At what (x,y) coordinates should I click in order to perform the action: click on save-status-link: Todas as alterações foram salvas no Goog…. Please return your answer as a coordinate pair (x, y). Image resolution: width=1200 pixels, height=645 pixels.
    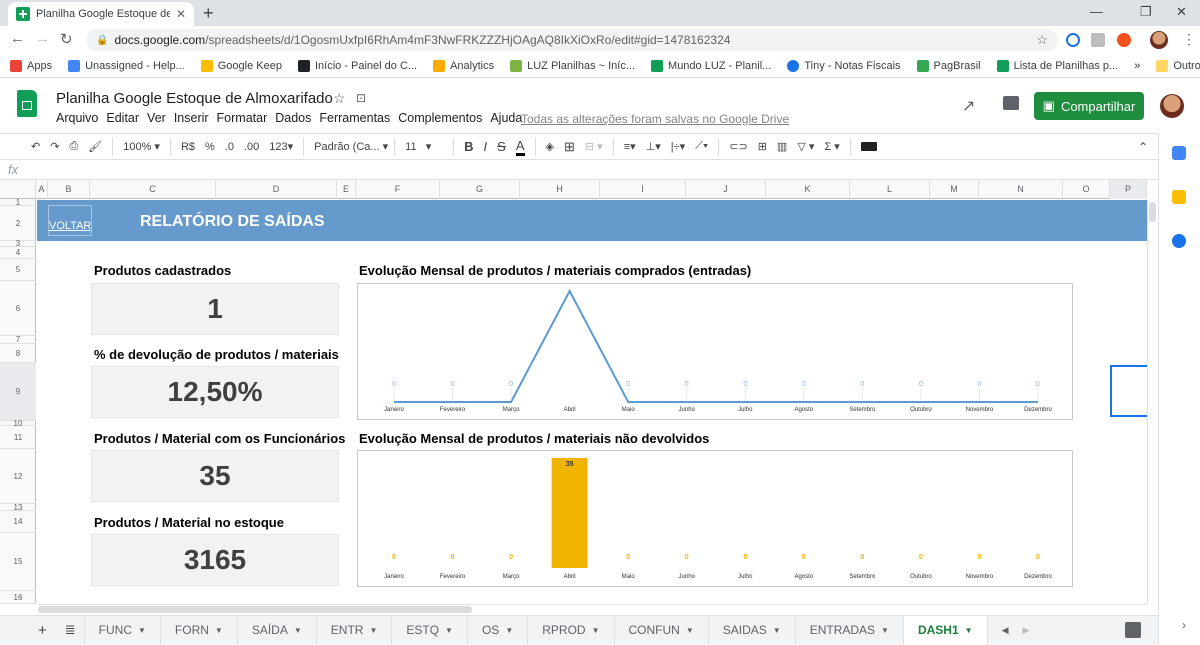
    Looking at the image, I should click on (655, 119).